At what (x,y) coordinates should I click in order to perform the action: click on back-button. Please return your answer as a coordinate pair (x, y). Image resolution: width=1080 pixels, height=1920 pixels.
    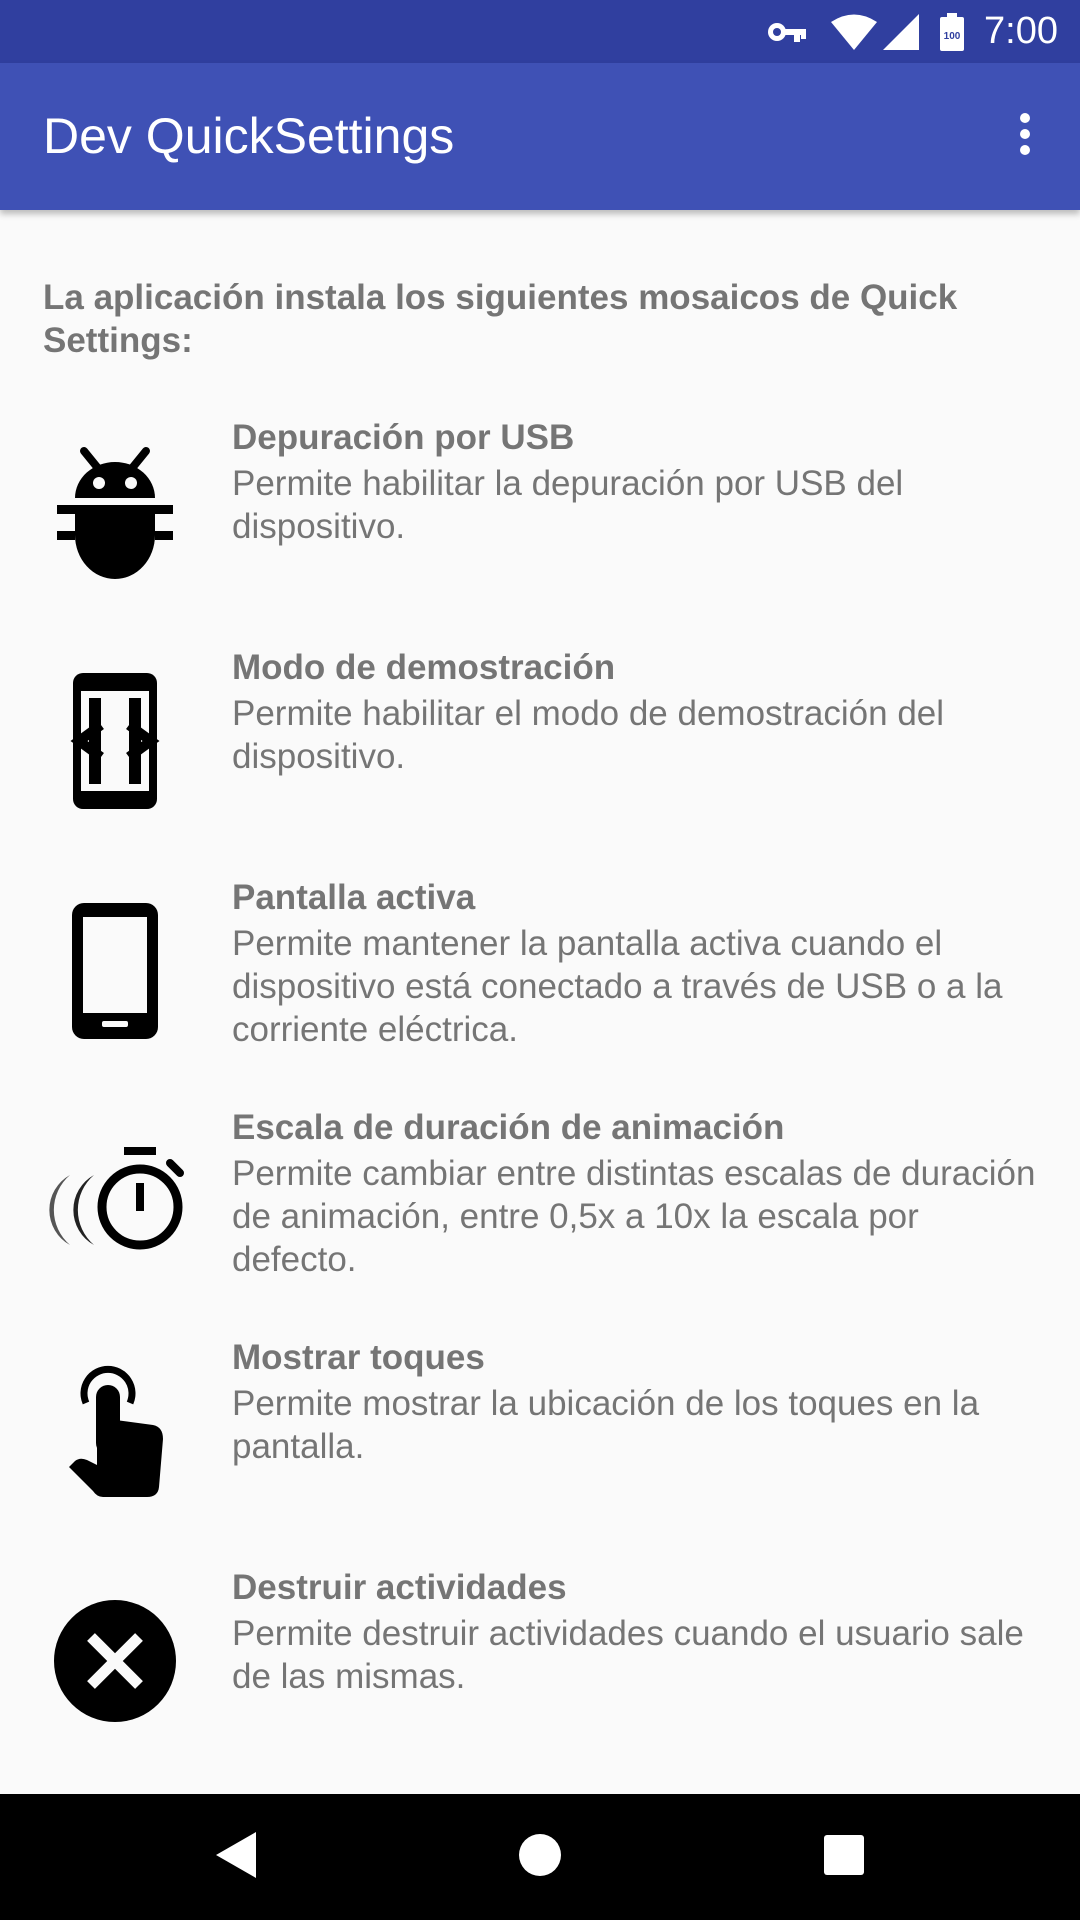
    Looking at the image, I should click on (236, 1857).